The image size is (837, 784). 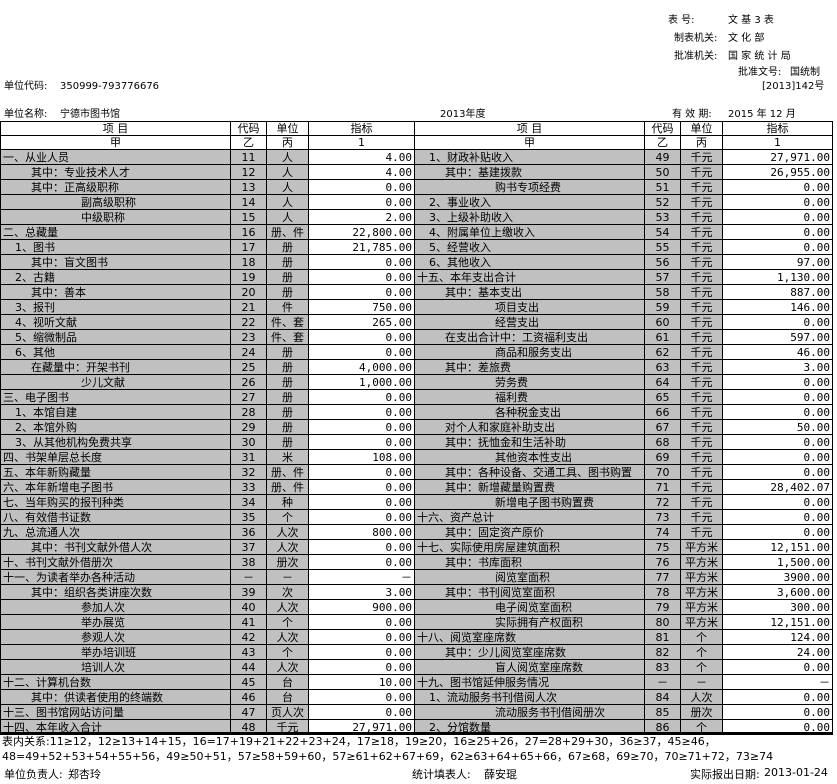 I want to click on item-left-cell: 举办培训班, so click(x=115, y=652).